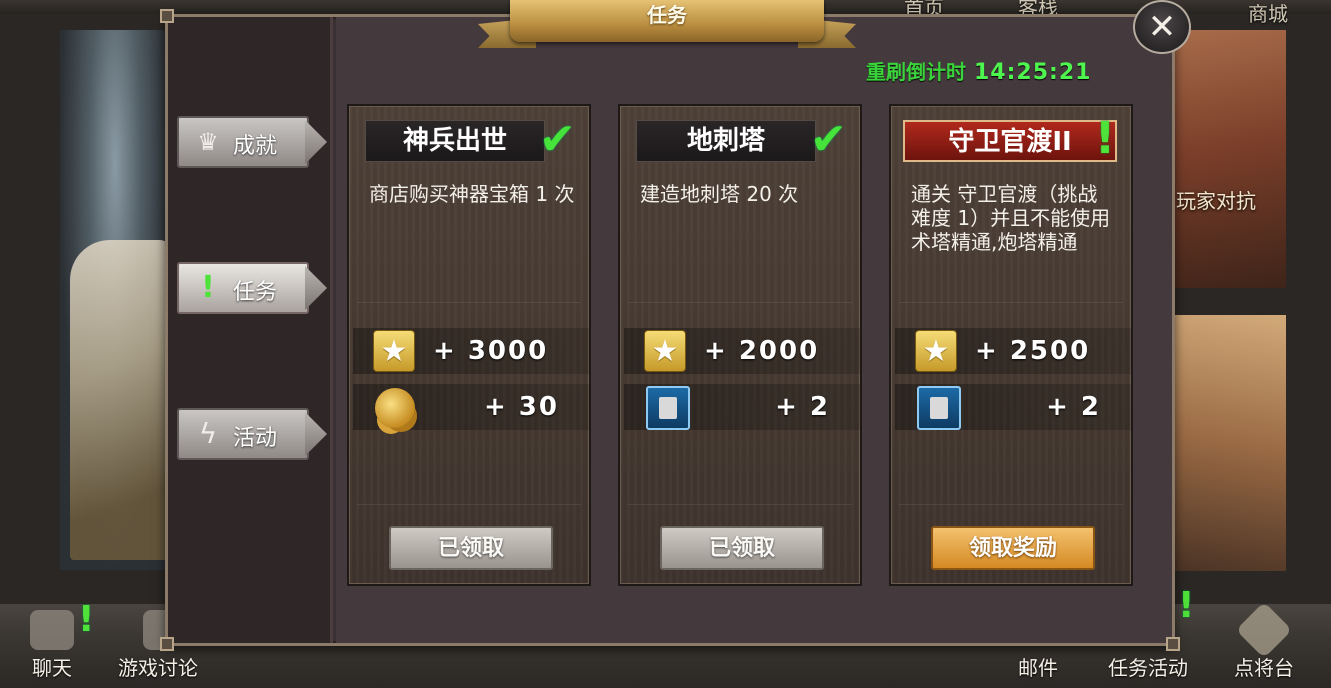  What do you see at coordinates (1186, 606) in the screenshot?
I see `quest-activity-alert-badge: !` at bounding box center [1186, 606].